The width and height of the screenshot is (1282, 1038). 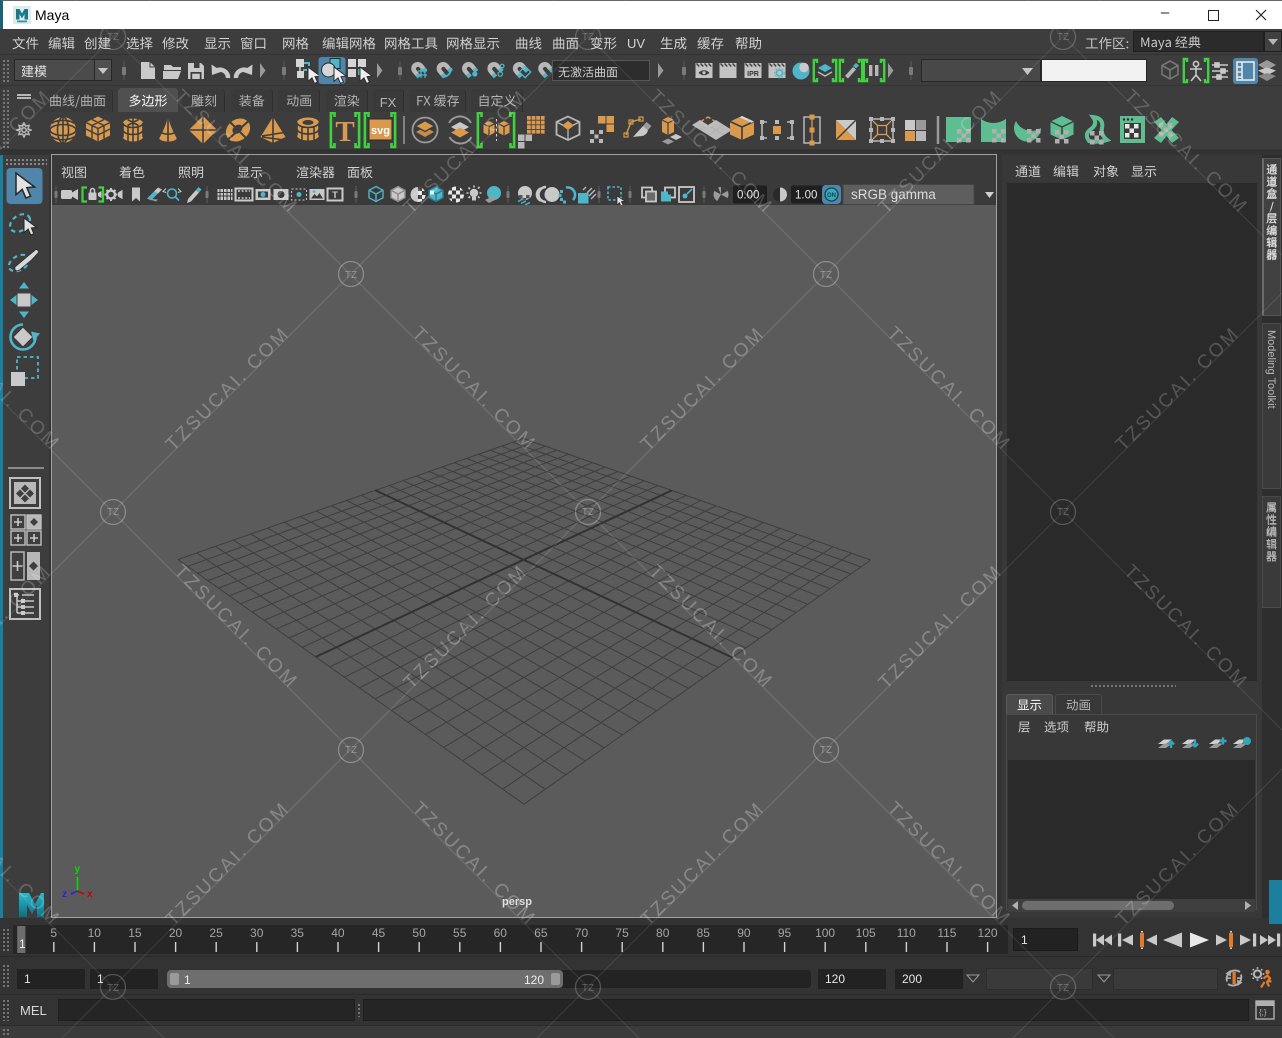 What do you see at coordinates (90, 894) in the screenshot?
I see `svg-text: x` at bounding box center [90, 894].